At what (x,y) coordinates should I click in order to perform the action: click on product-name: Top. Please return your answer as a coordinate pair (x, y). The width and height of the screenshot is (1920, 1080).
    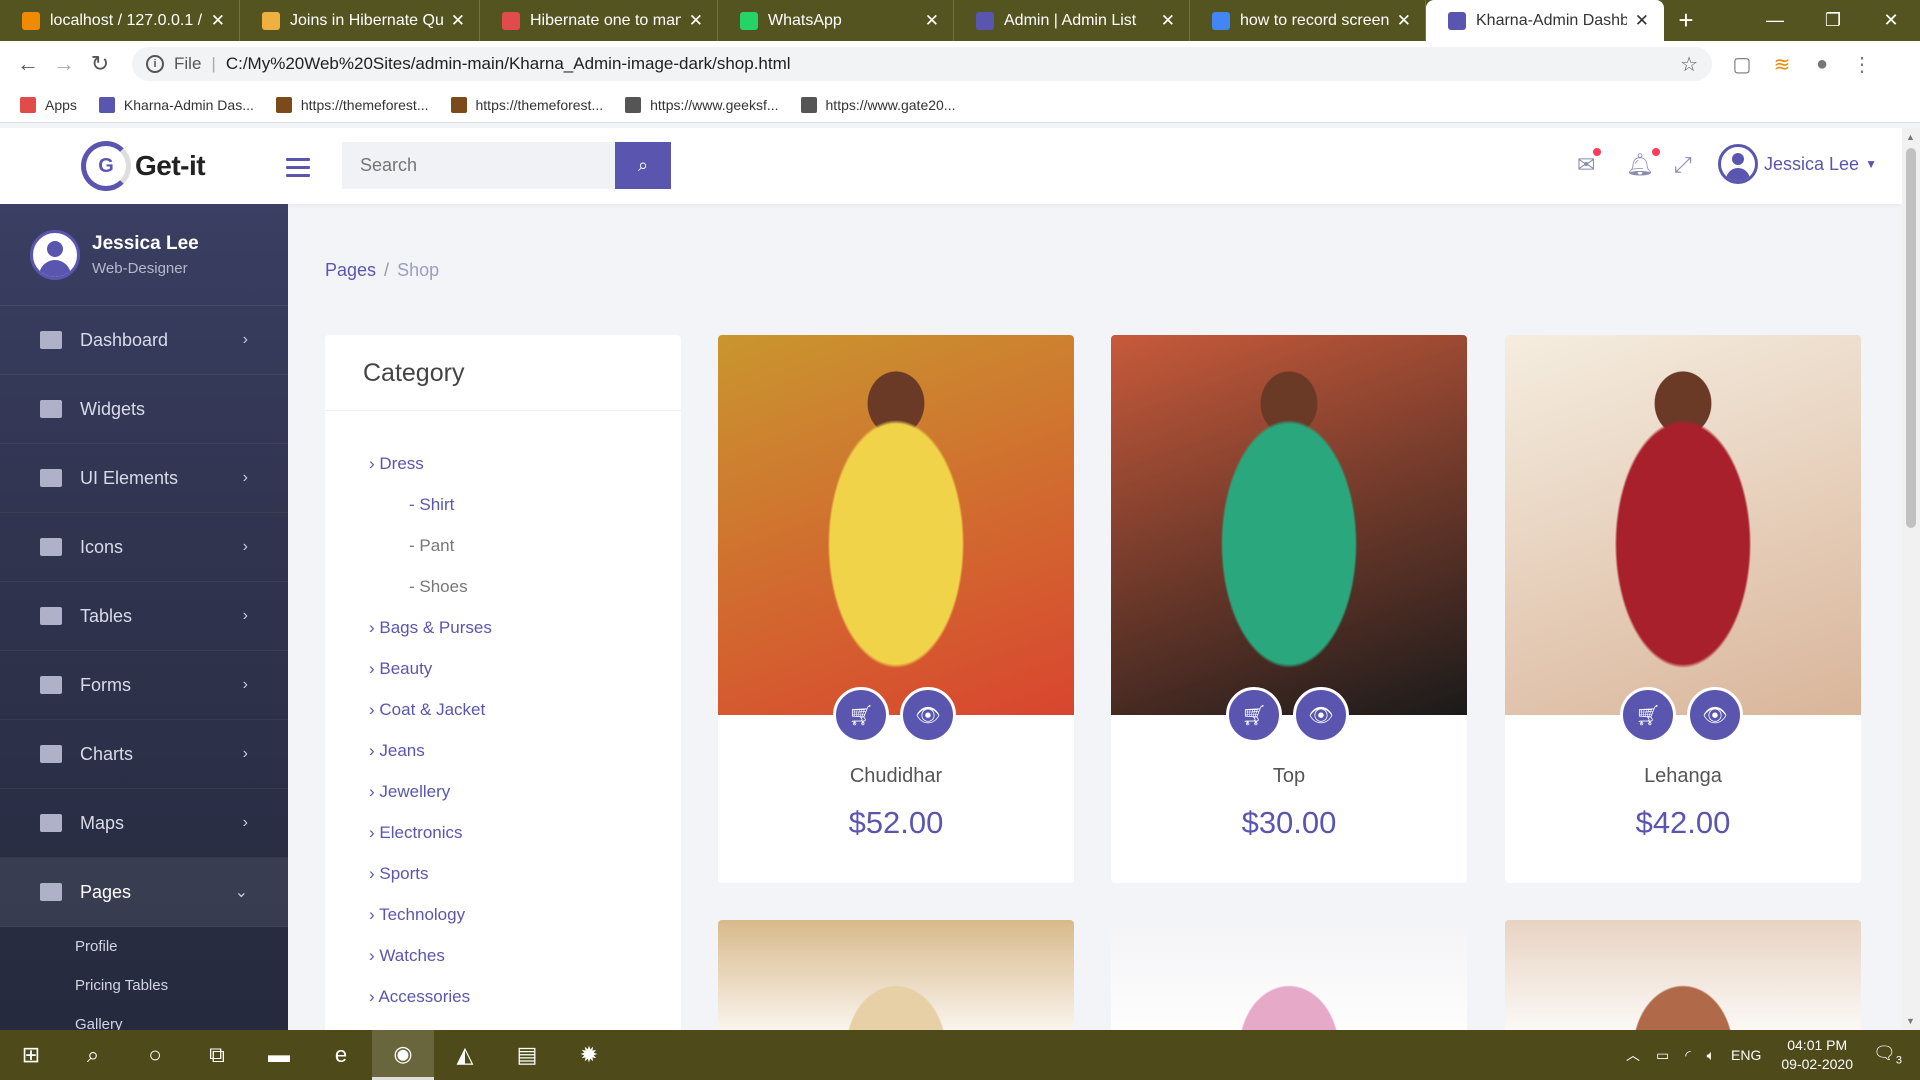
    Looking at the image, I should click on (1289, 776).